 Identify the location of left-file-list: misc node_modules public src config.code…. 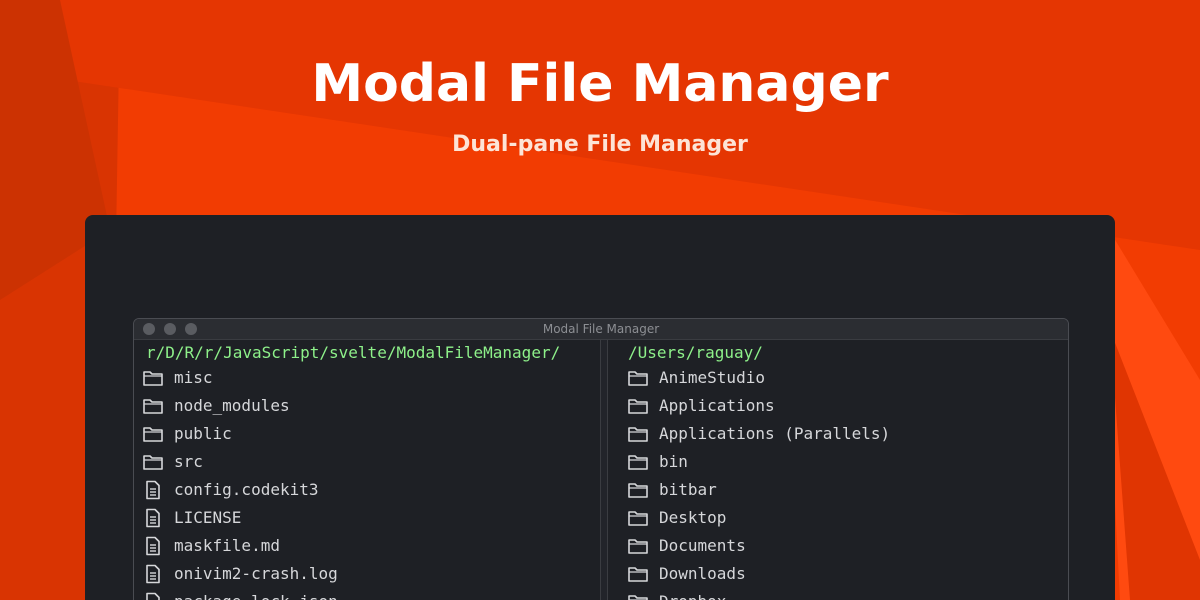
(236, 482).